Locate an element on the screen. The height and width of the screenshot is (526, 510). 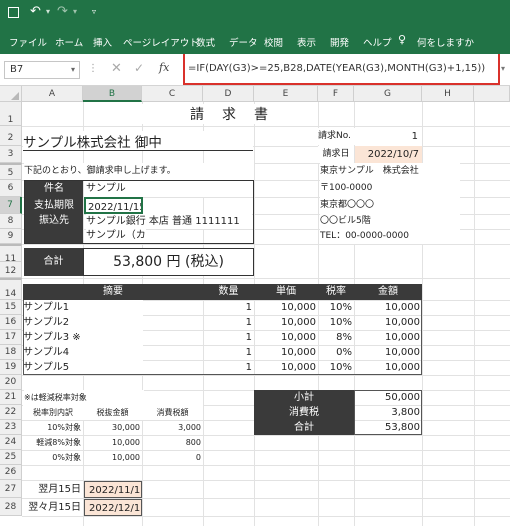
insert-function-icon: fx is located at coordinates (164, 67).